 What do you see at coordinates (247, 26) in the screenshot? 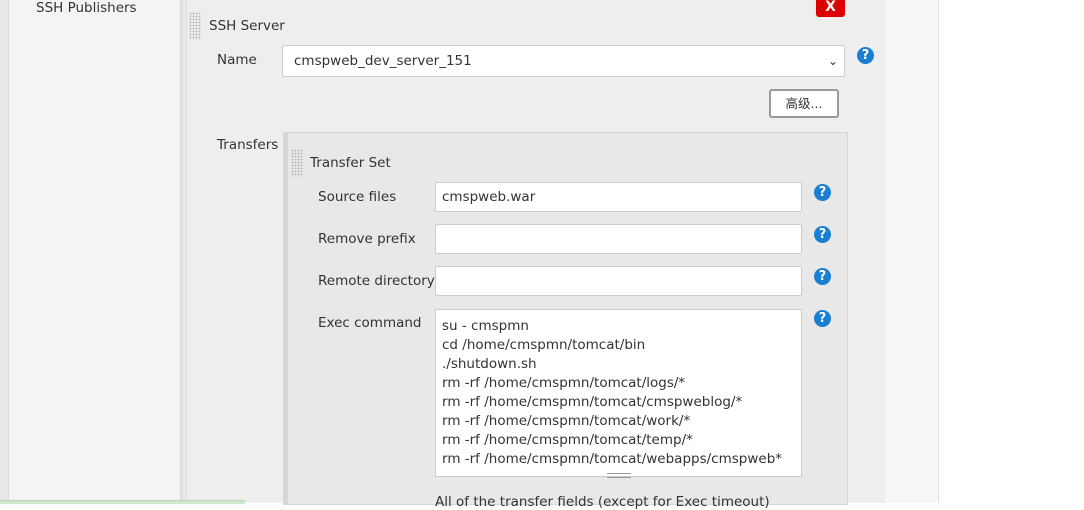
I see `ssh-server-title: SSH Server` at bounding box center [247, 26].